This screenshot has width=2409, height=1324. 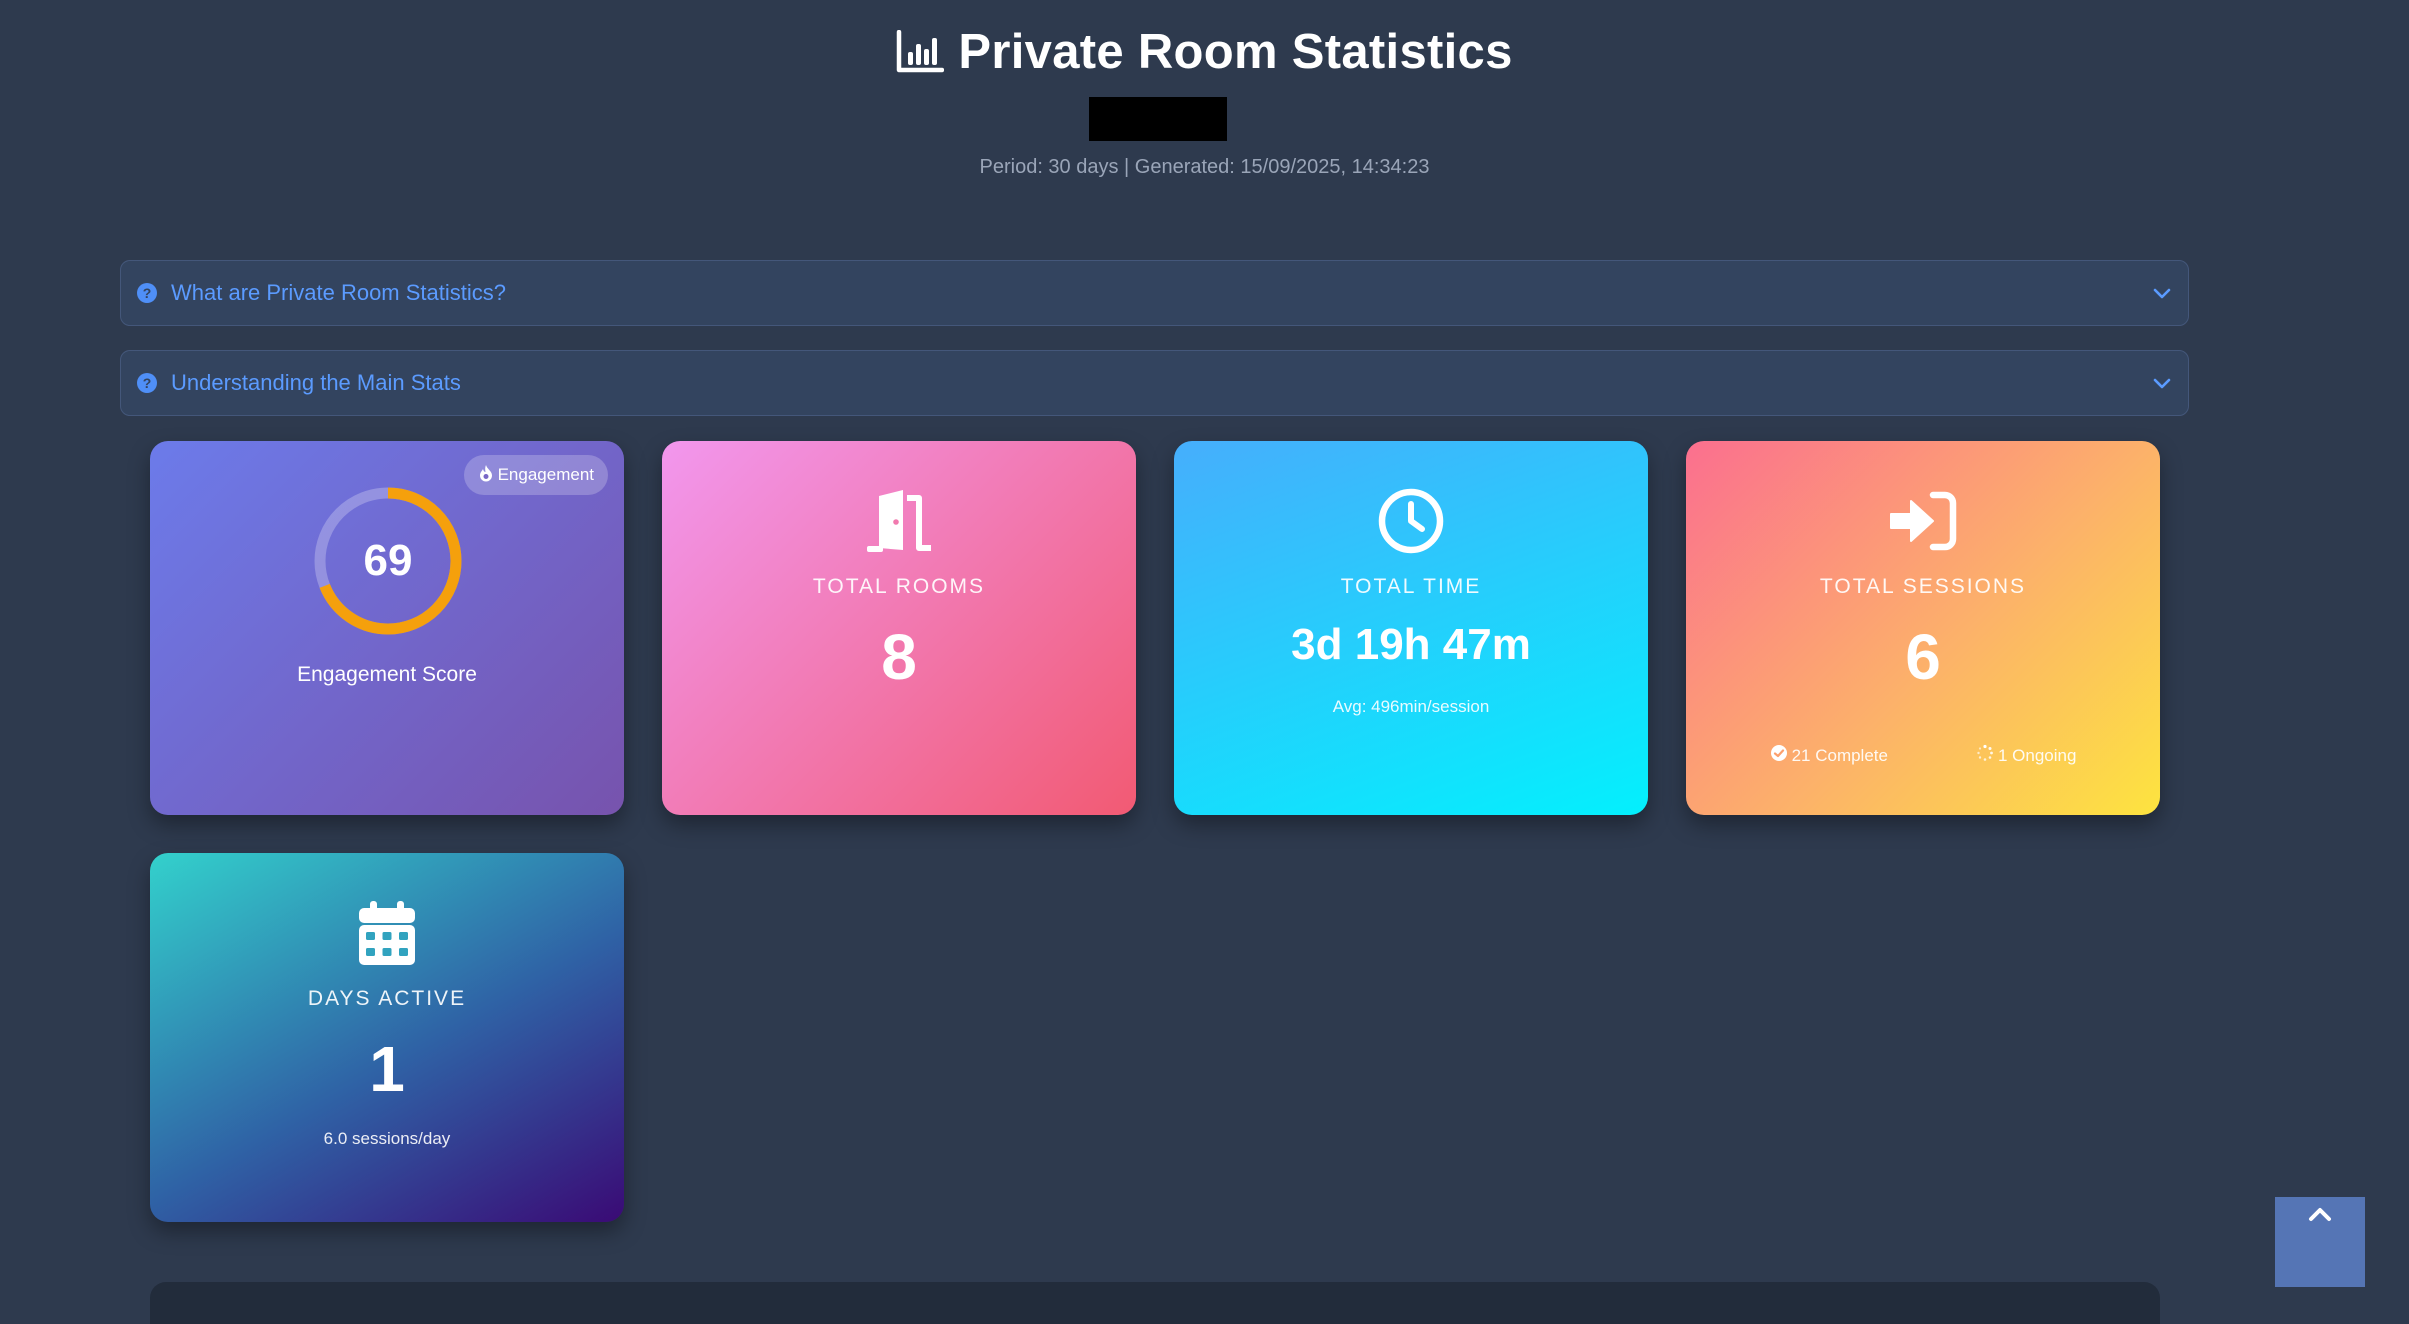 What do you see at coordinates (1411, 706) in the screenshot?
I see `total-time-avg: Avg: 496min/session` at bounding box center [1411, 706].